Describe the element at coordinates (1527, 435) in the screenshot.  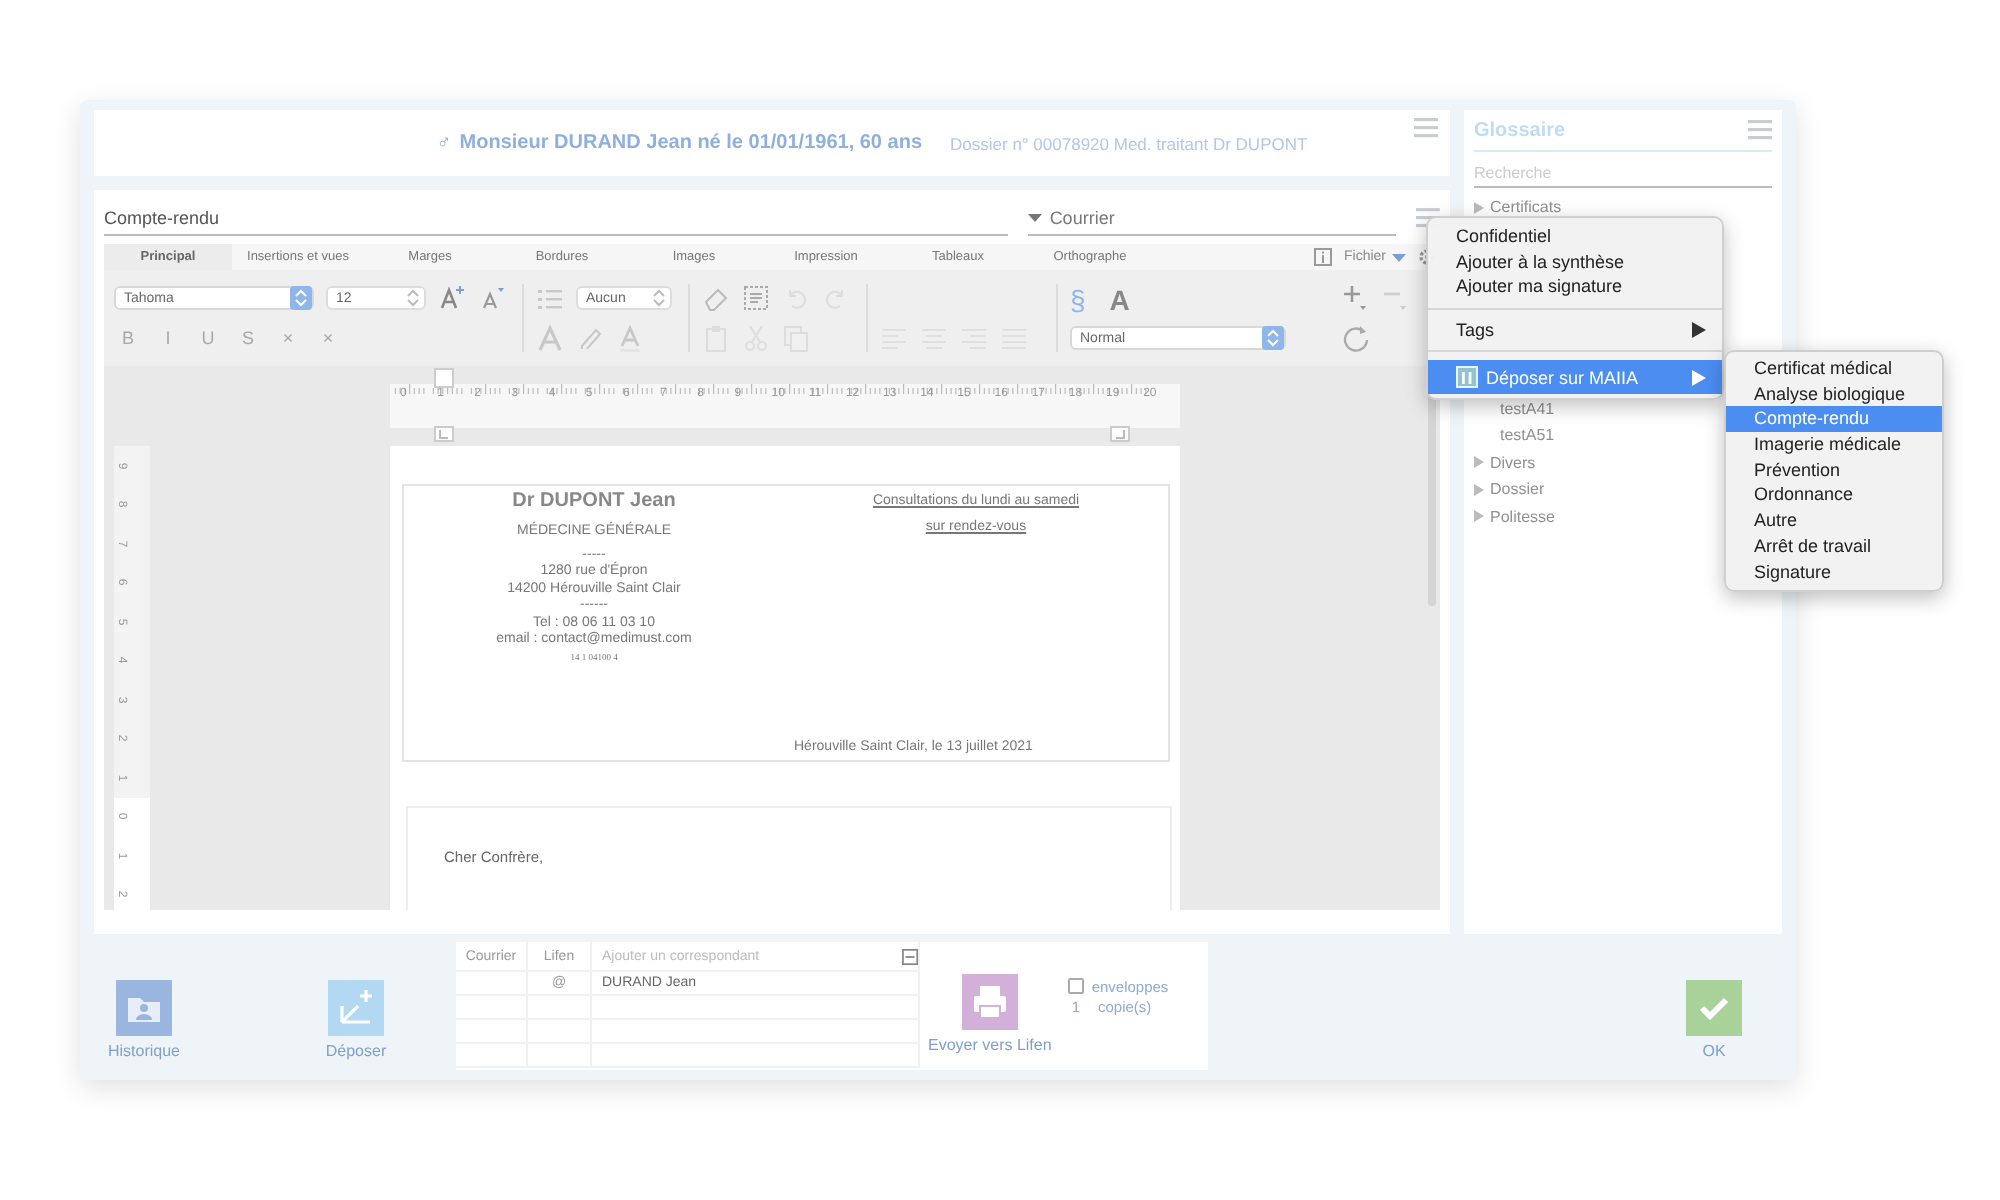
I see `tree-item: testA51` at that location.